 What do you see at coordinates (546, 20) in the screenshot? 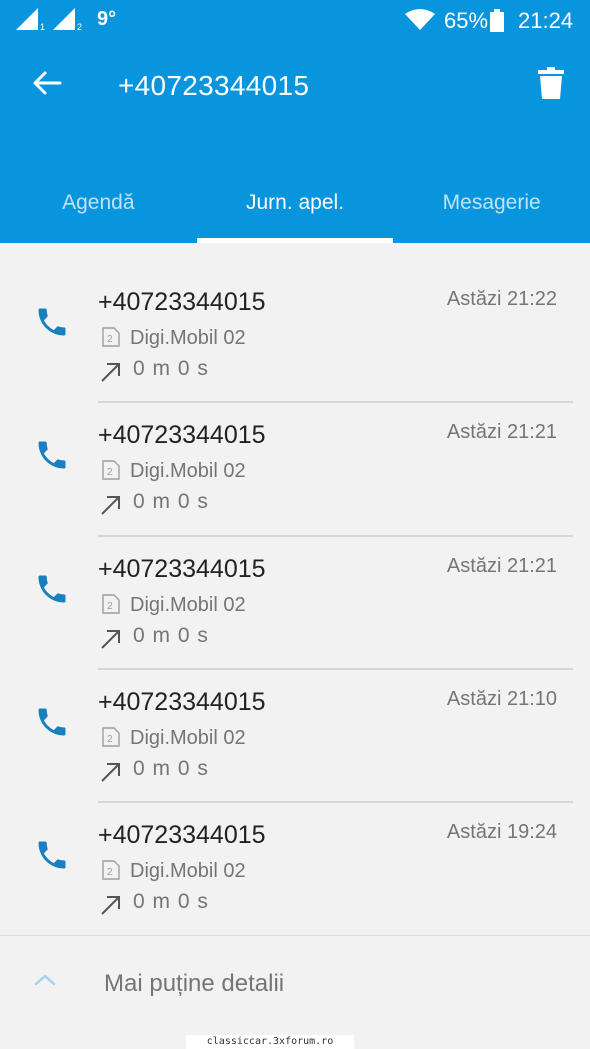
I see `status-time: 21:24` at bounding box center [546, 20].